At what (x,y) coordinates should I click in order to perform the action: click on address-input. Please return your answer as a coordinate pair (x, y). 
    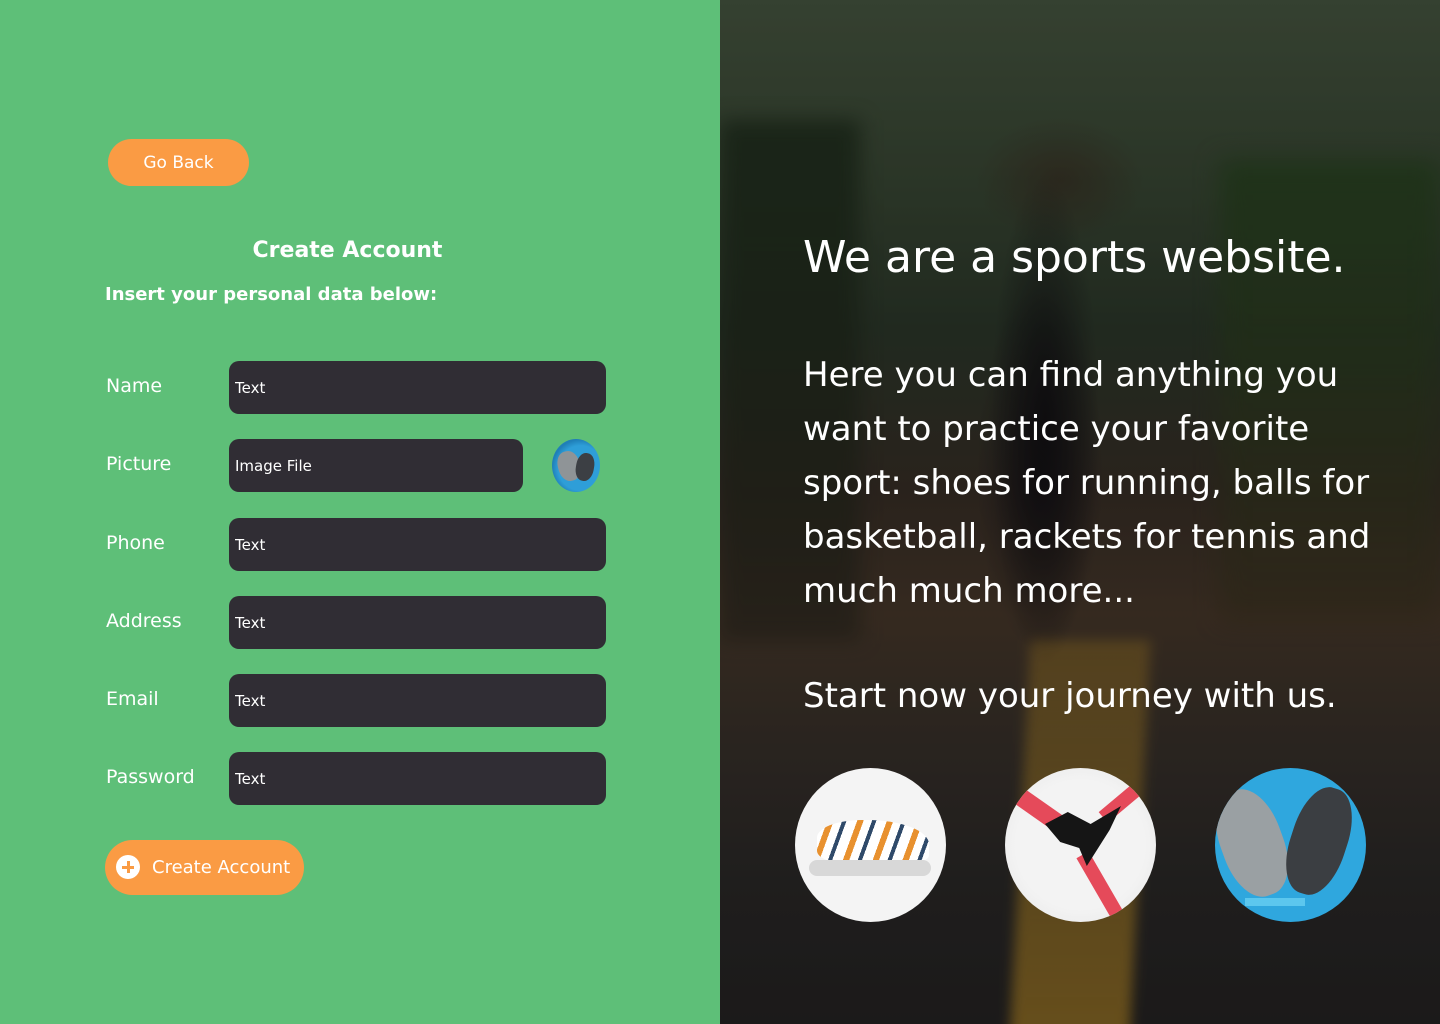
    Looking at the image, I should click on (417, 622).